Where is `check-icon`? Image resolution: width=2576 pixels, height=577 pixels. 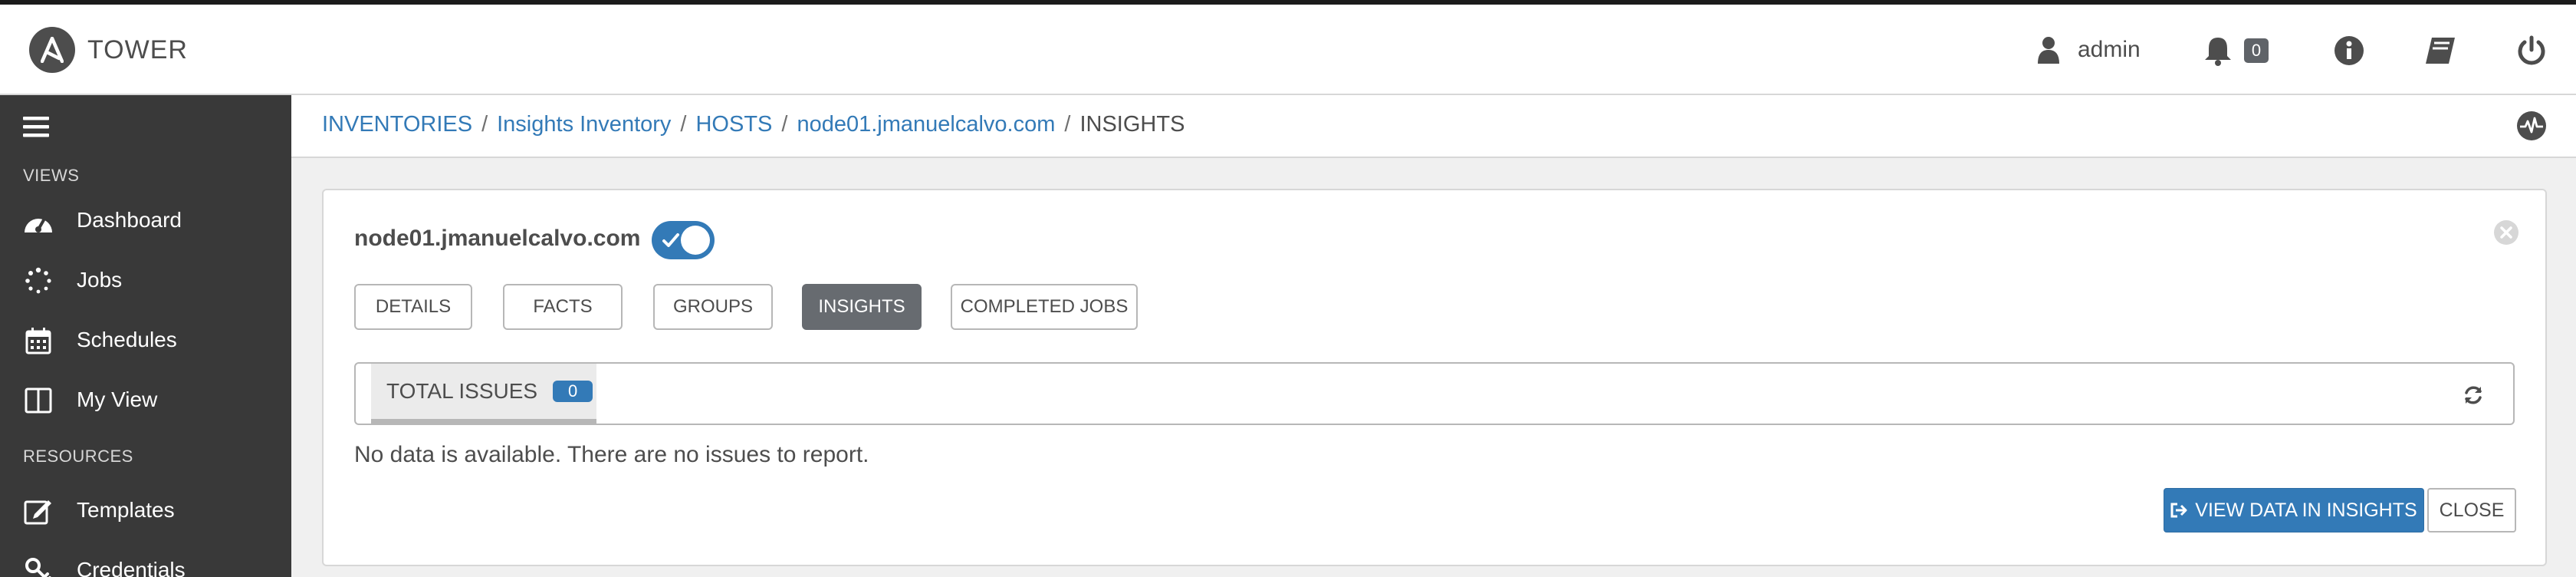 check-icon is located at coordinates (671, 240).